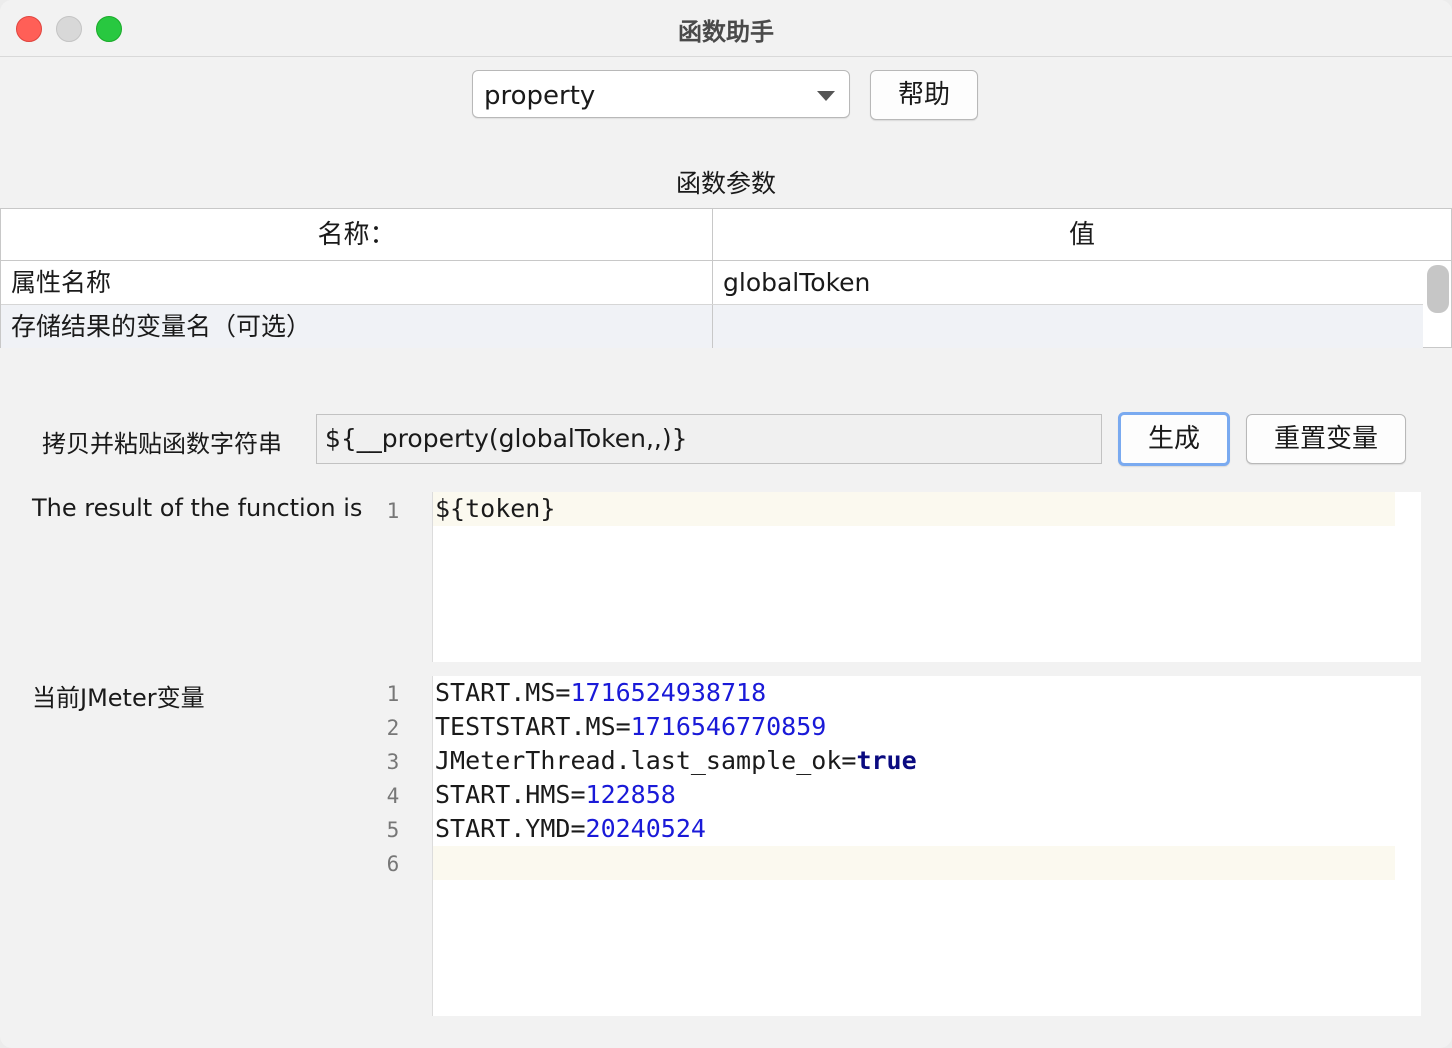 This screenshot has height=1048, width=1452. I want to click on table-scrollbar, so click(1438, 289).